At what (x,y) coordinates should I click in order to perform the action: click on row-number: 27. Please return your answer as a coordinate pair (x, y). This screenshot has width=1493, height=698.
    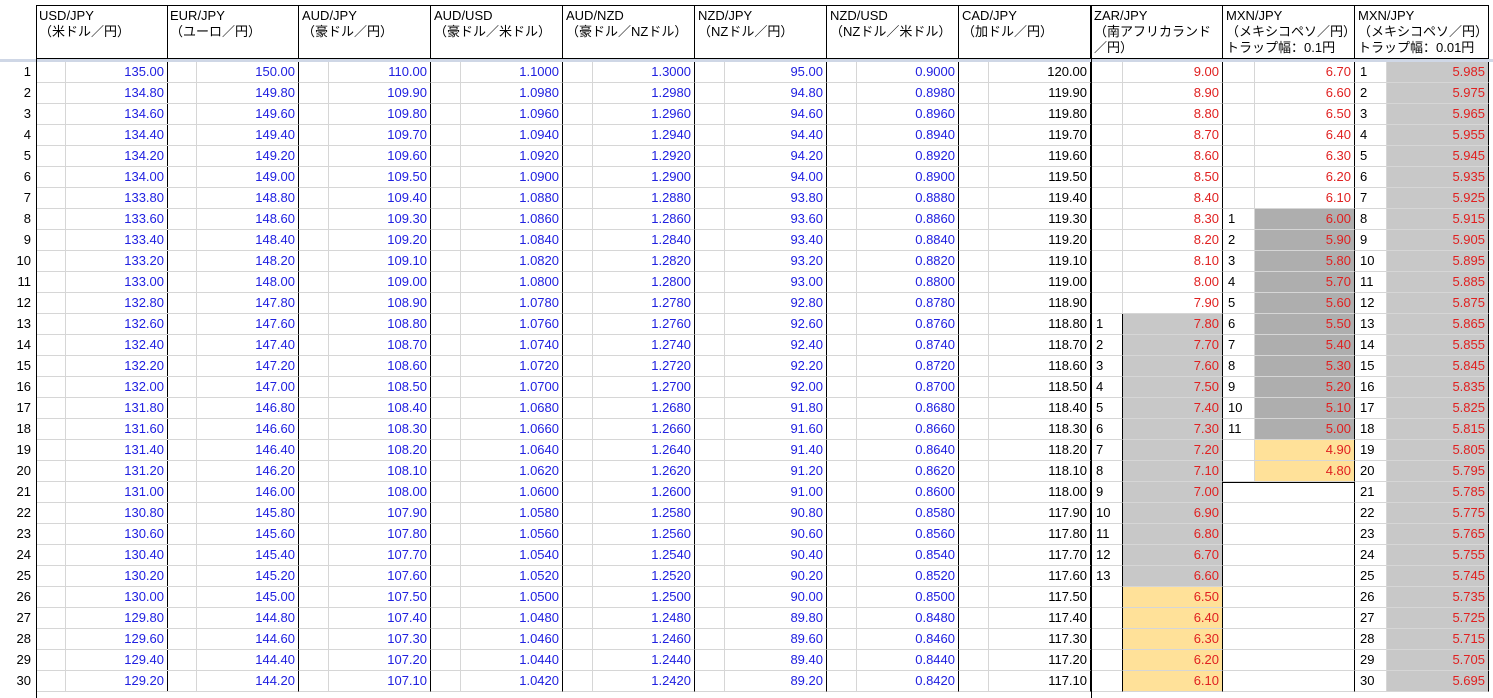
    Looking at the image, I should click on (18, 618).